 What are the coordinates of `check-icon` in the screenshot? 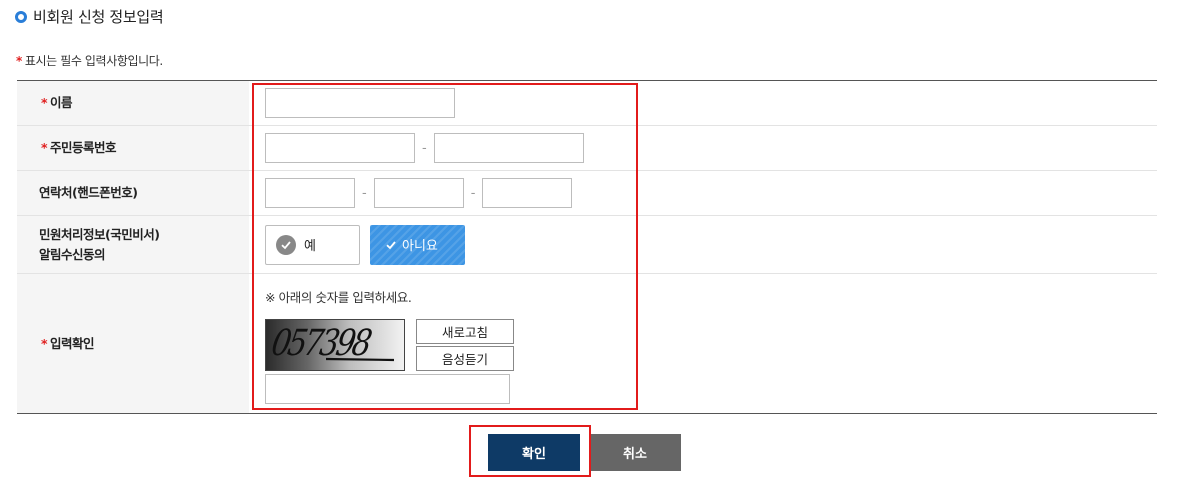 It's located at (391, 245).